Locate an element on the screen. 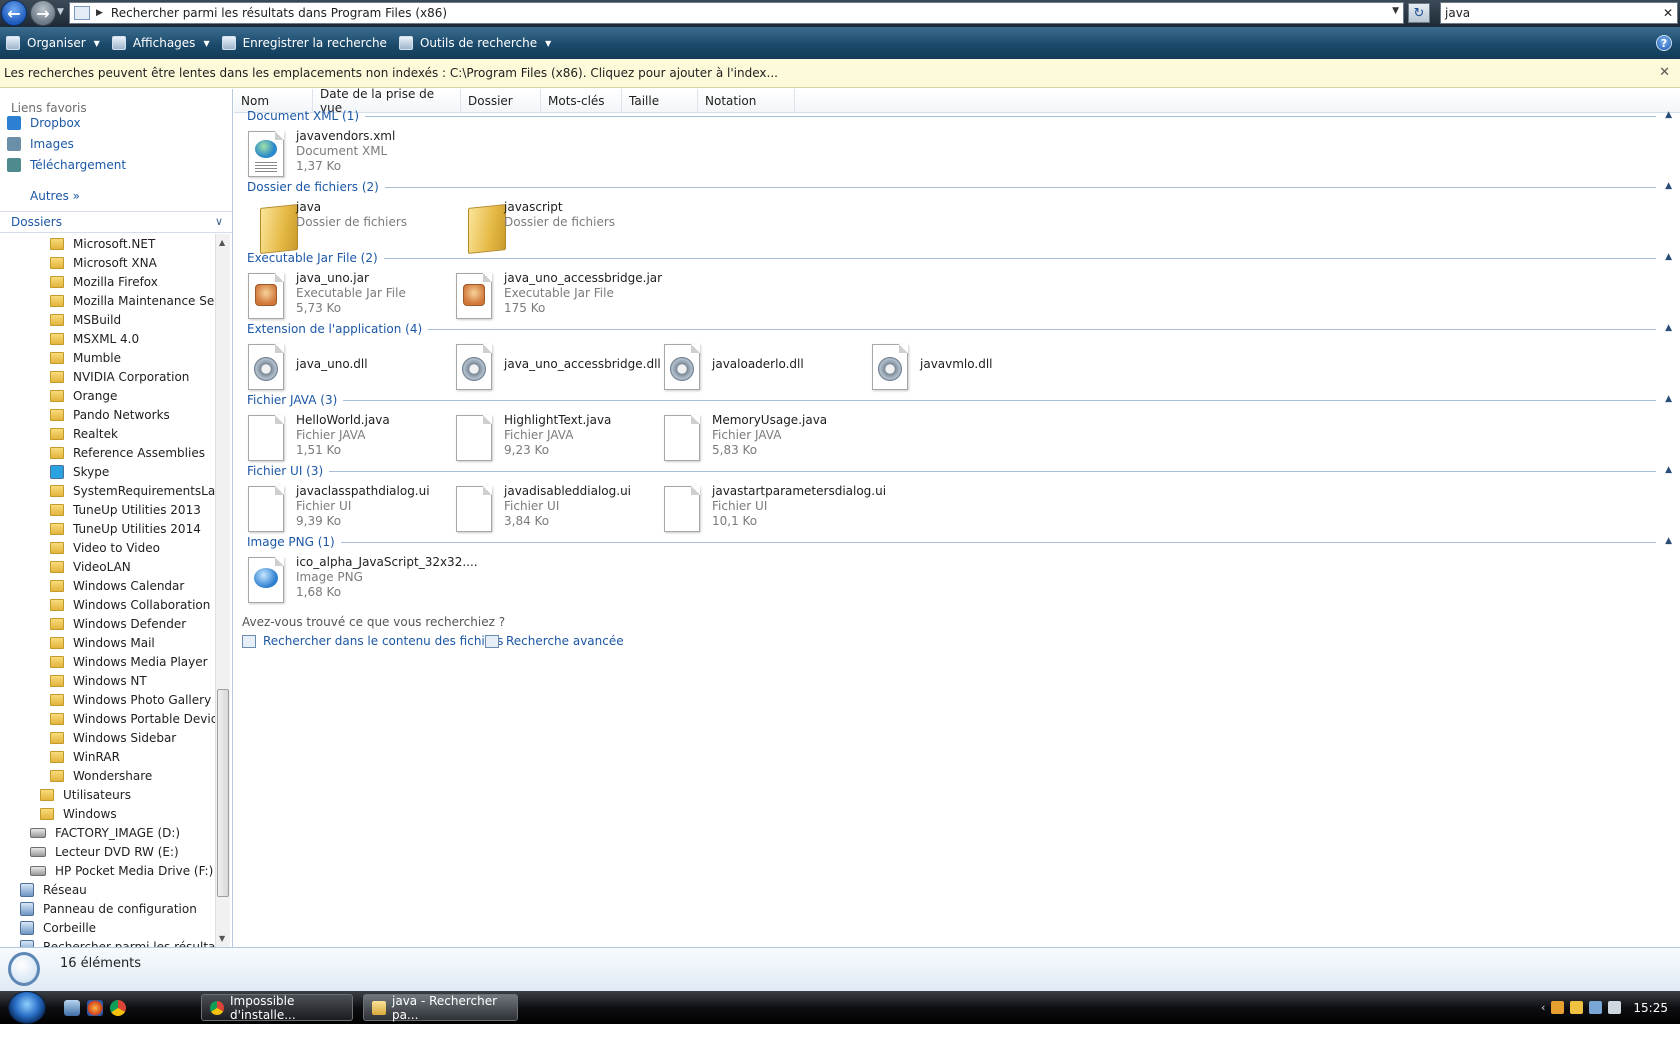 Image resolution: width=1680 pixels, height=1050 pixels. forward-button: → is located at coordinates (43, 13).